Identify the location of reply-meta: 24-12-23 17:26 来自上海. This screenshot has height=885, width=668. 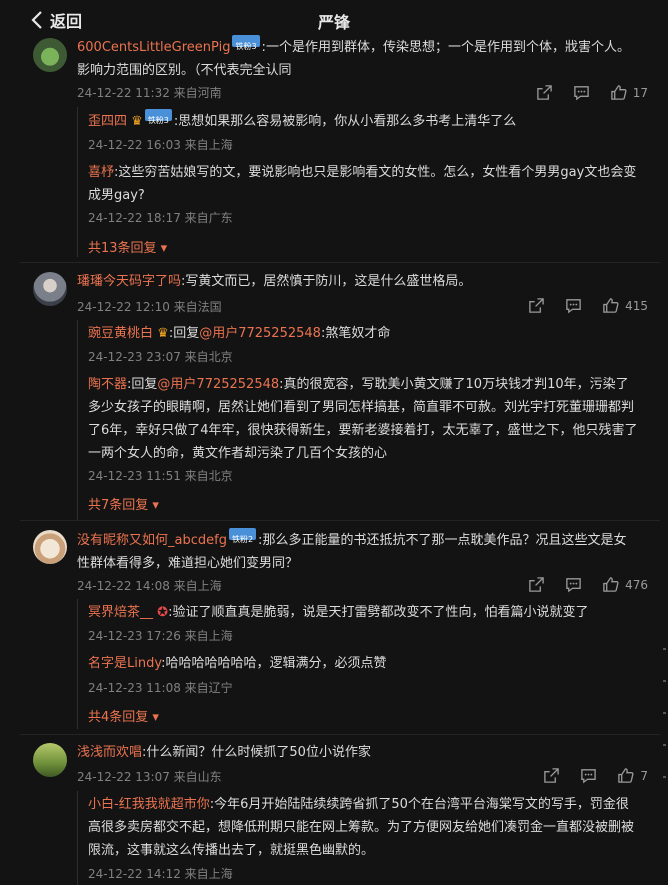
(160, 636).